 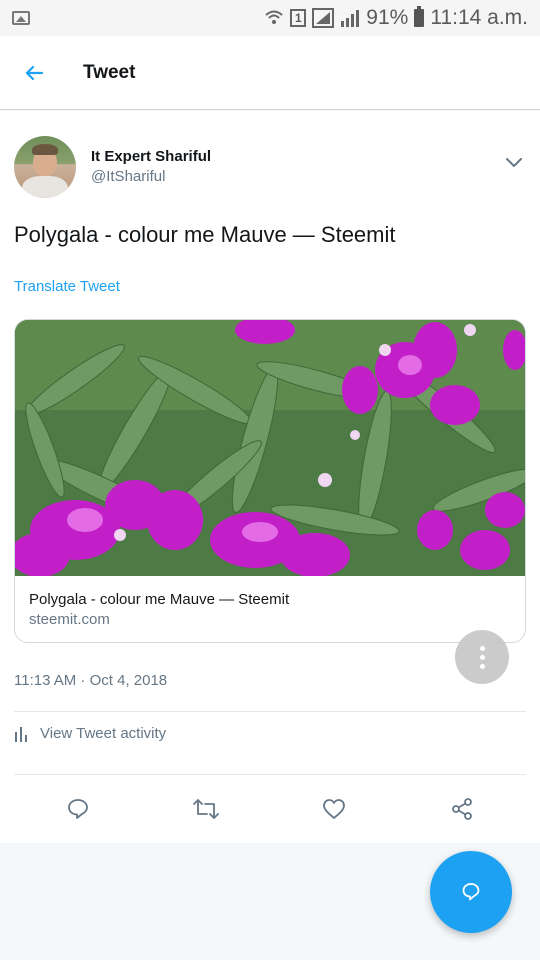 I want to click on tweet-actions, so click(x=270, y=809).